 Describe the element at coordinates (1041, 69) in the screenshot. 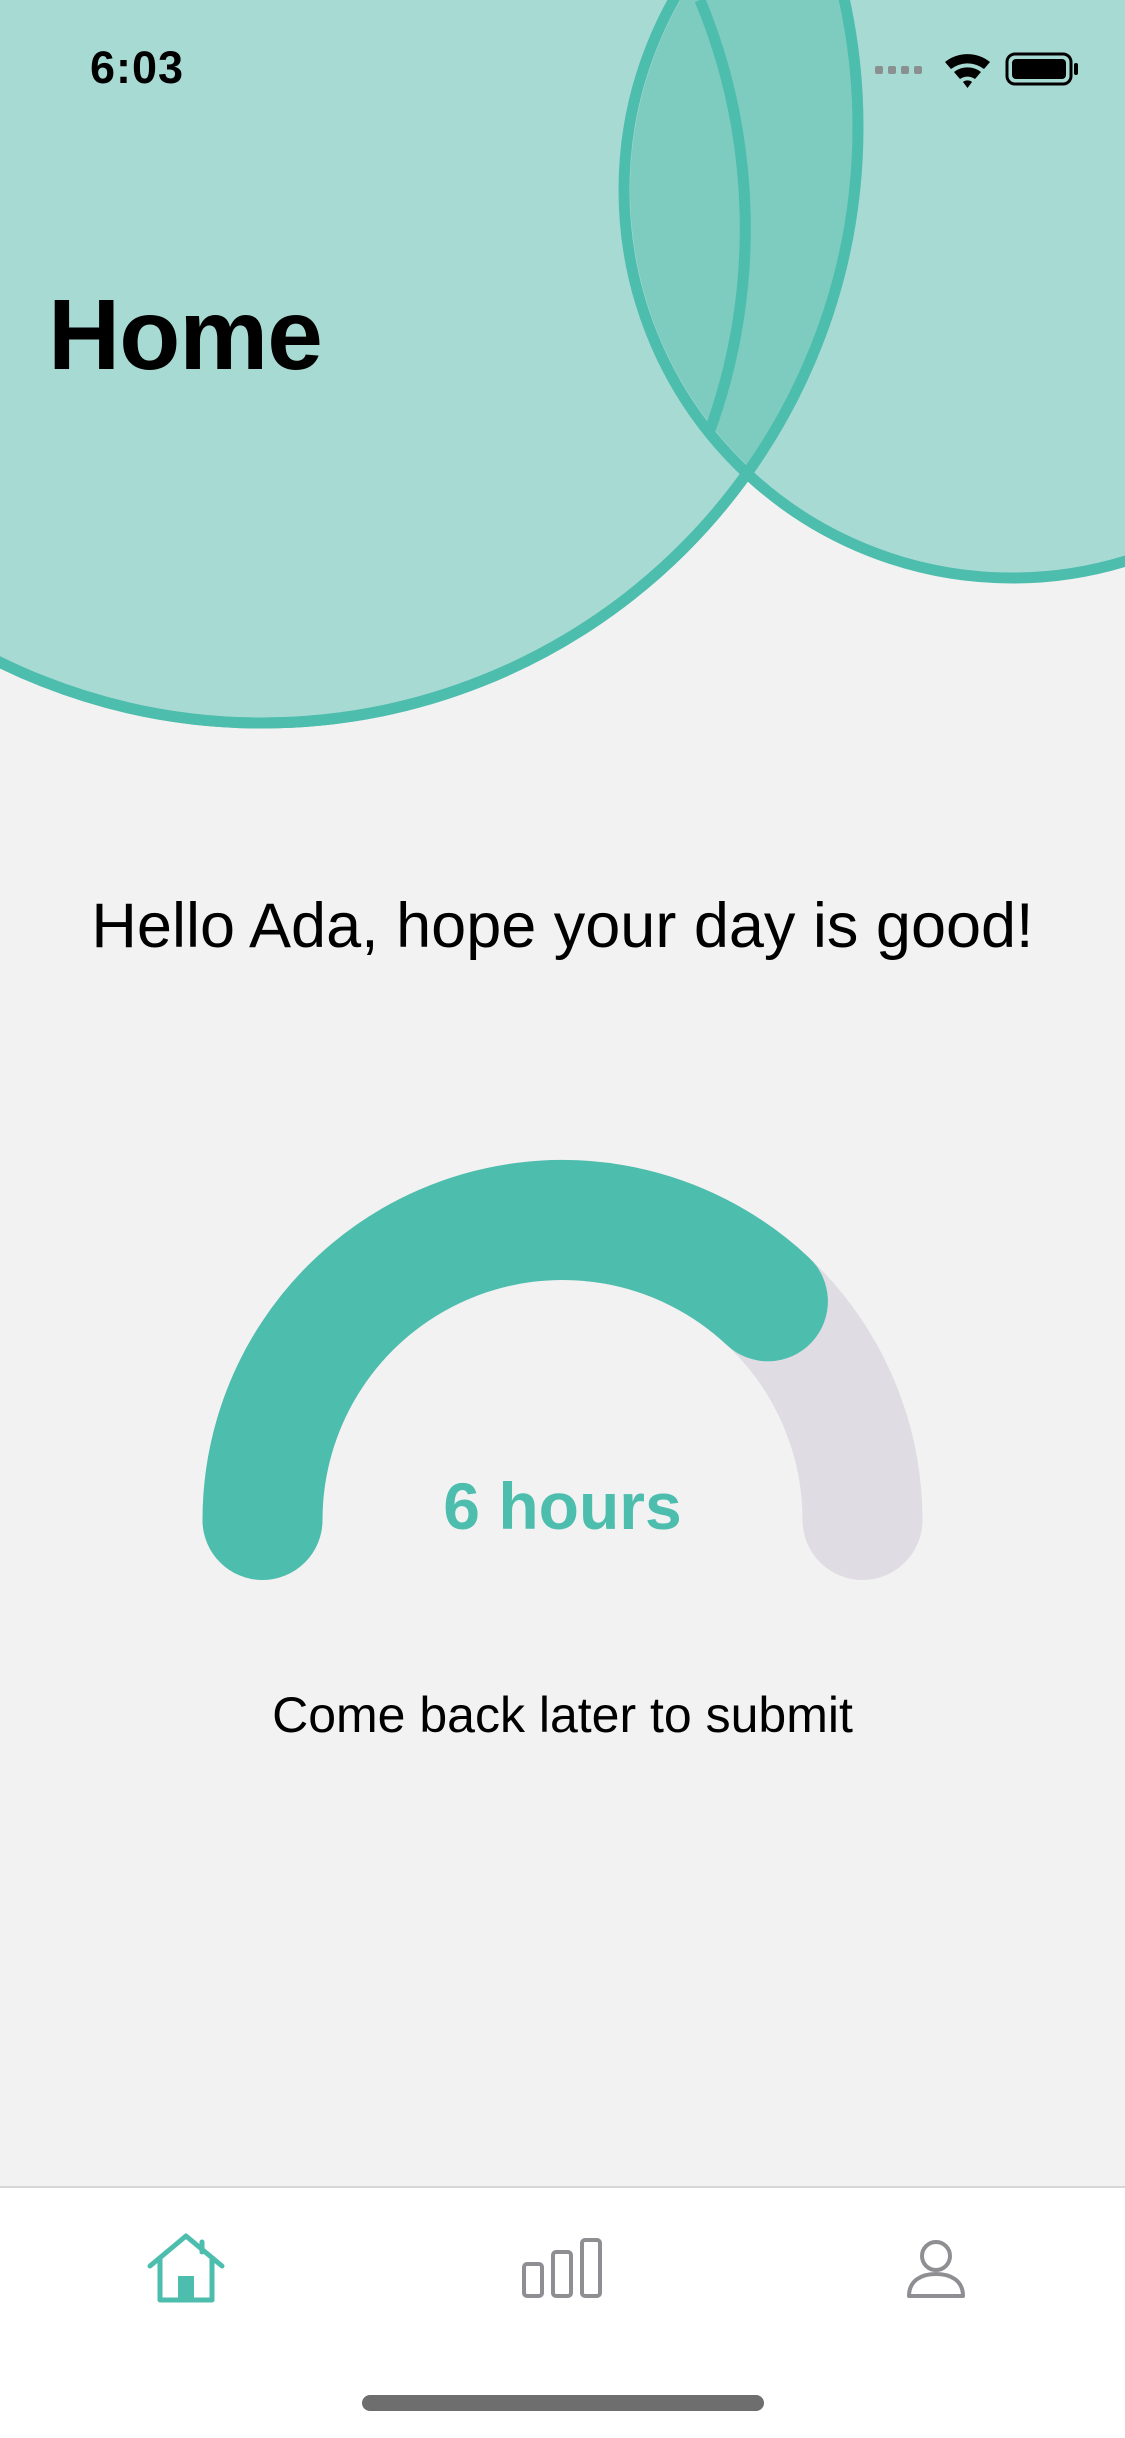

I see `battery-icon` at that location.